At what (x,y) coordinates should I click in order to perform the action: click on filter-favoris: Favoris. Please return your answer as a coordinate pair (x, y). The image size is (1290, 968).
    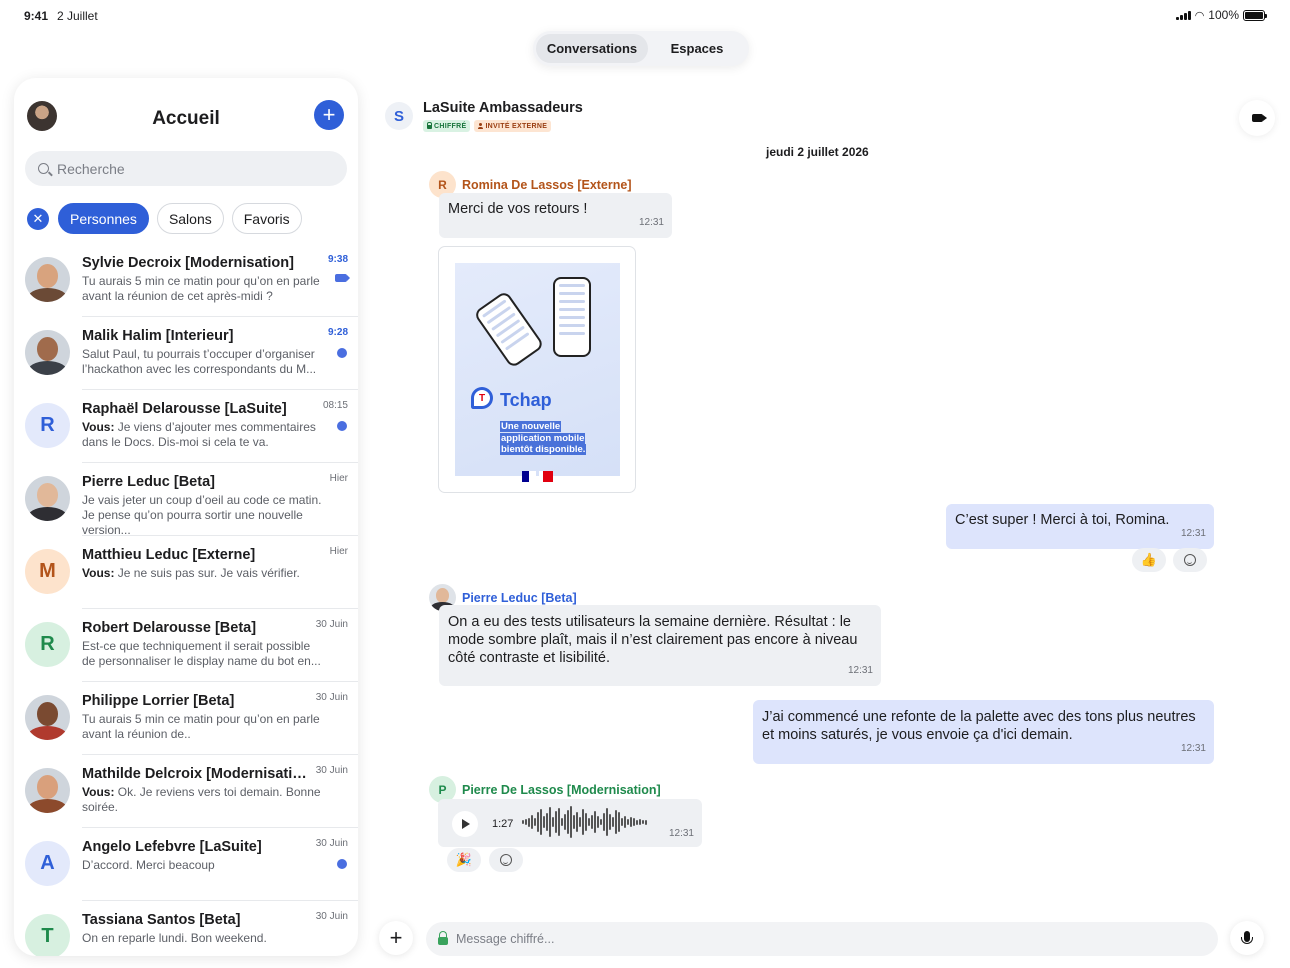
    Looking at the image, I should click on (266, 218).